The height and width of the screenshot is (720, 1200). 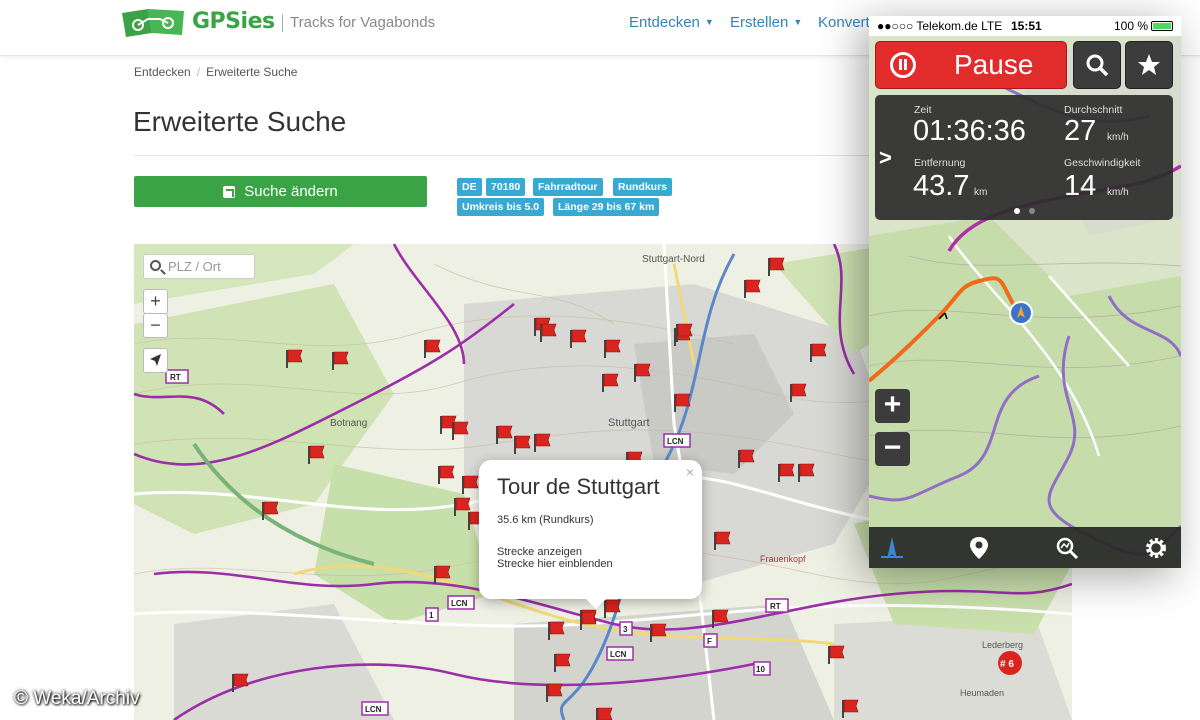 What do you see at coordinates (979, 548) in the screenshot?
I see `location-pin-icon` at bounding box center [979, 548].